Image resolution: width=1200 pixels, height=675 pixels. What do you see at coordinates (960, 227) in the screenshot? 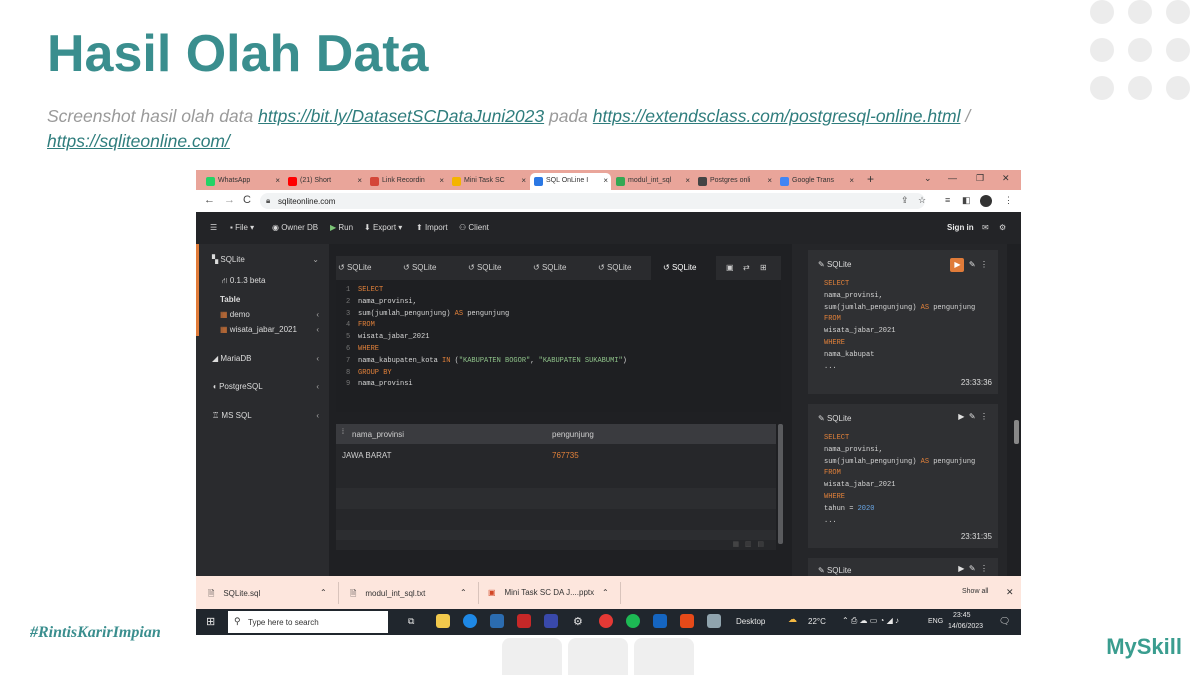
I see `sign-in-link: Sign in` at bounding box center [960, 227].